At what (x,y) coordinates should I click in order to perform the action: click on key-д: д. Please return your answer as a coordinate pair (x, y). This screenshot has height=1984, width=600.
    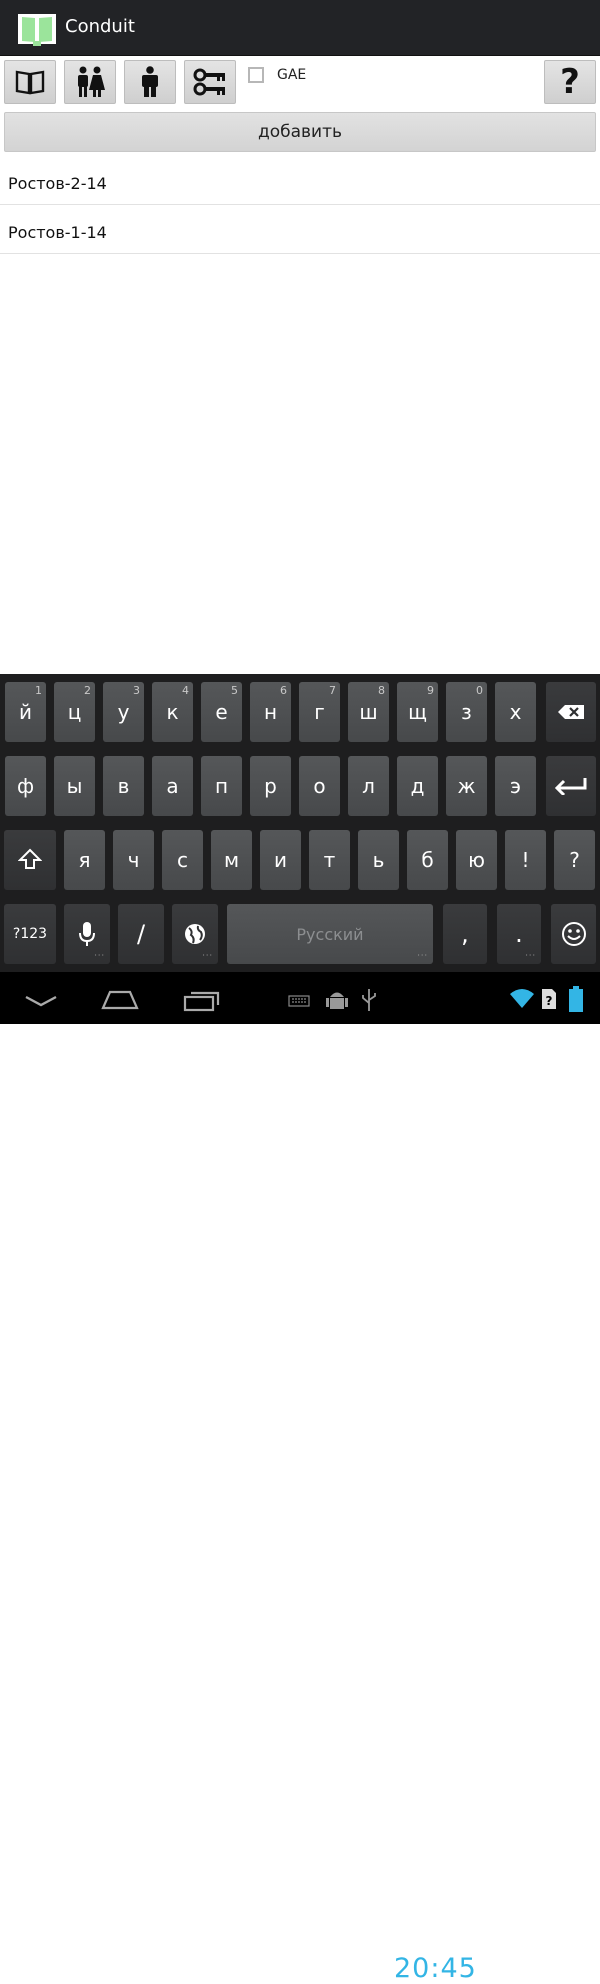
    Looking at the image, I should click on (417, 786).